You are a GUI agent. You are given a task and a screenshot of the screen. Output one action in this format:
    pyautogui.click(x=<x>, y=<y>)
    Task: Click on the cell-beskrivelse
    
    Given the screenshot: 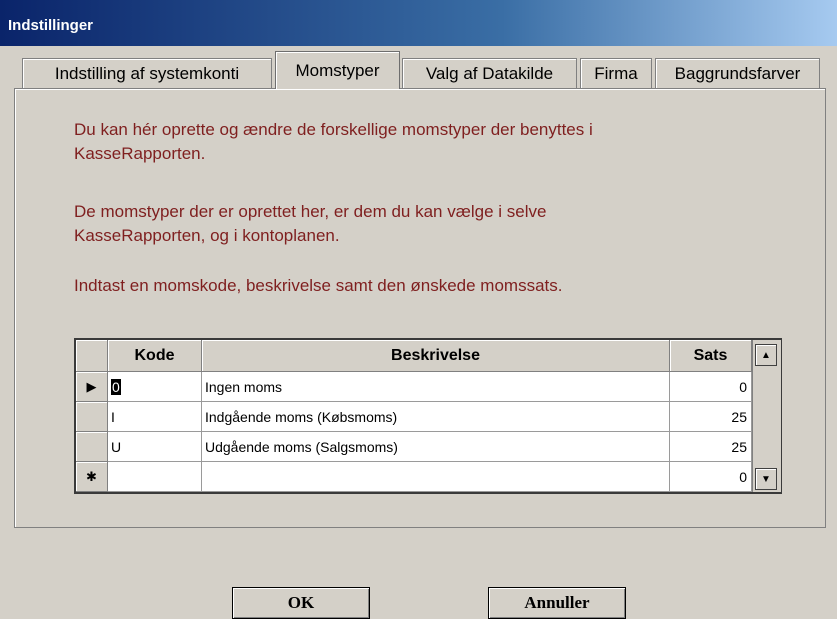 What is the action you would take?
    pyautogui.click(x=436, y=477)
    